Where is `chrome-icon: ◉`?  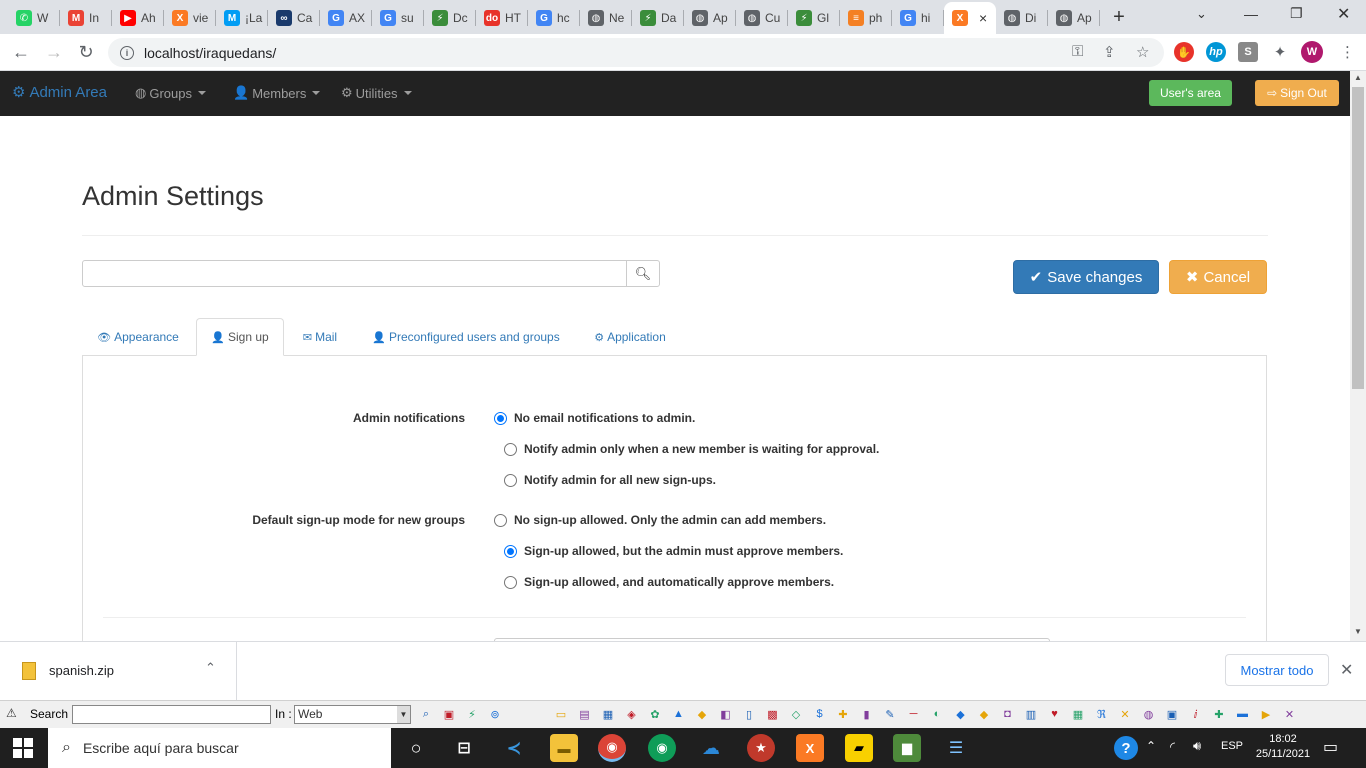
chrome-icon: ◉ is located at coordinates (662, 748).